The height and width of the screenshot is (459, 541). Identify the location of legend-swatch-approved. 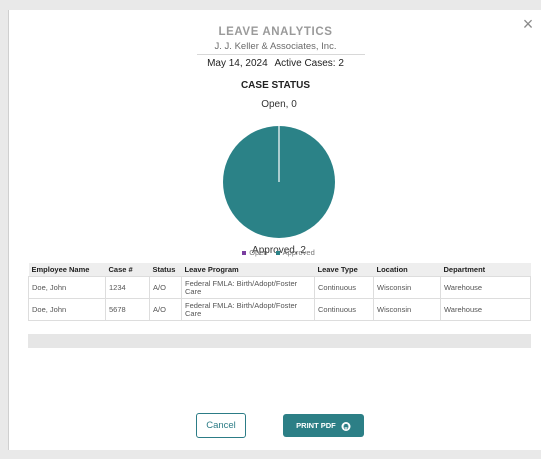
(277, 252).